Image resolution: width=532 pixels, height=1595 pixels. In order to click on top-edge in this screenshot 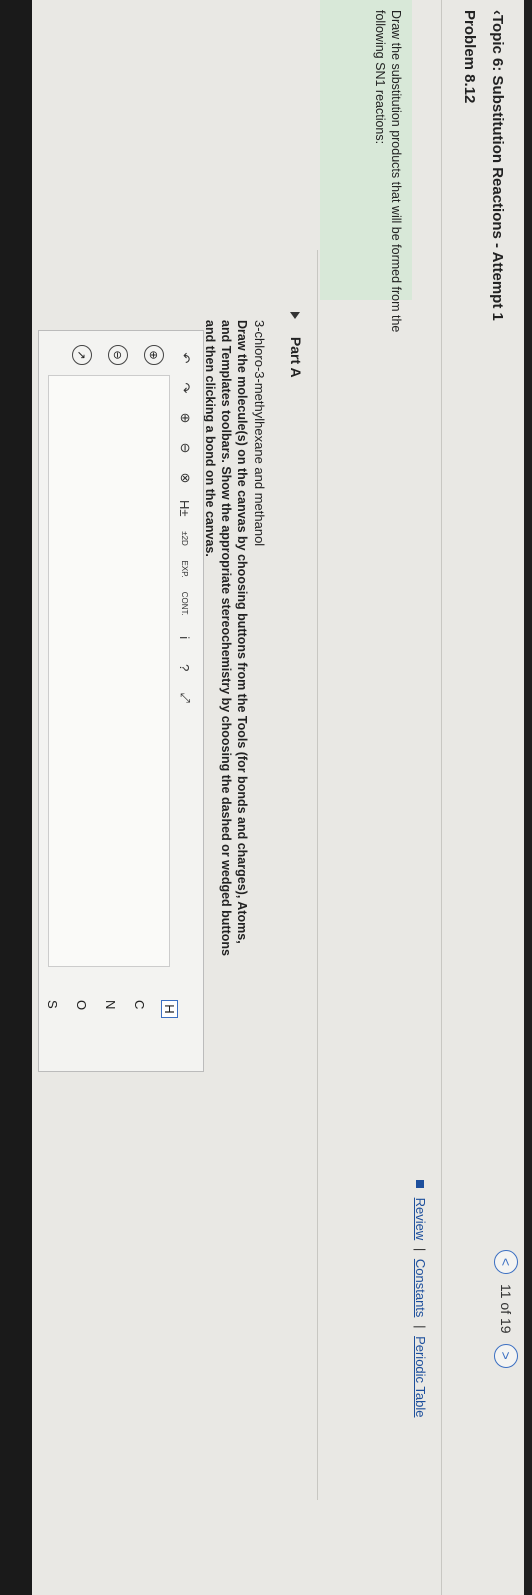, I will do `click(528, 797)`.